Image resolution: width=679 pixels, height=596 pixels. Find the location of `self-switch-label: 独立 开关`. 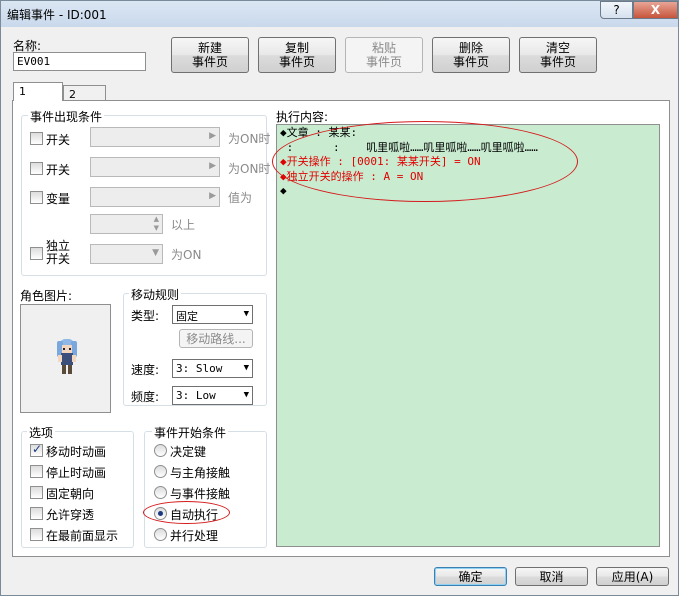

self-switch-label: 独立 开关 is located at coordinates (58, 253).